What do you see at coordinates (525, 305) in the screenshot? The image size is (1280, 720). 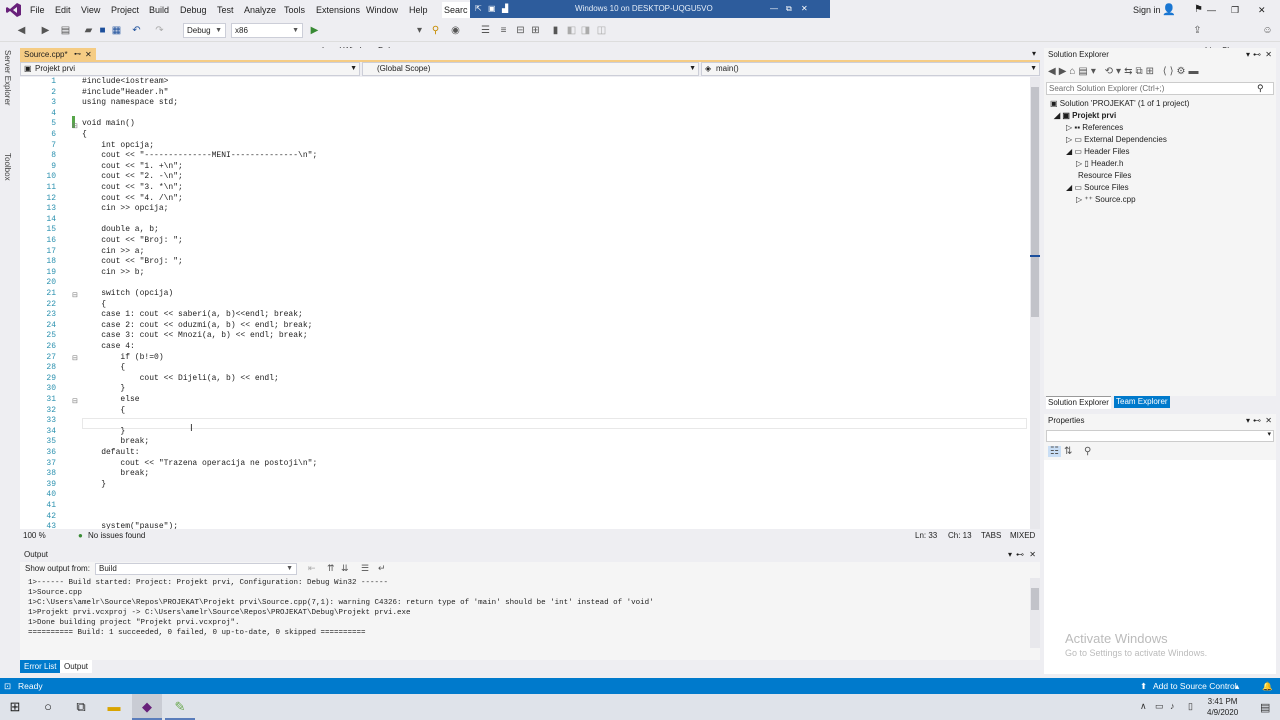 I see `code-line: 22 {` at bounding box center [525, 305].